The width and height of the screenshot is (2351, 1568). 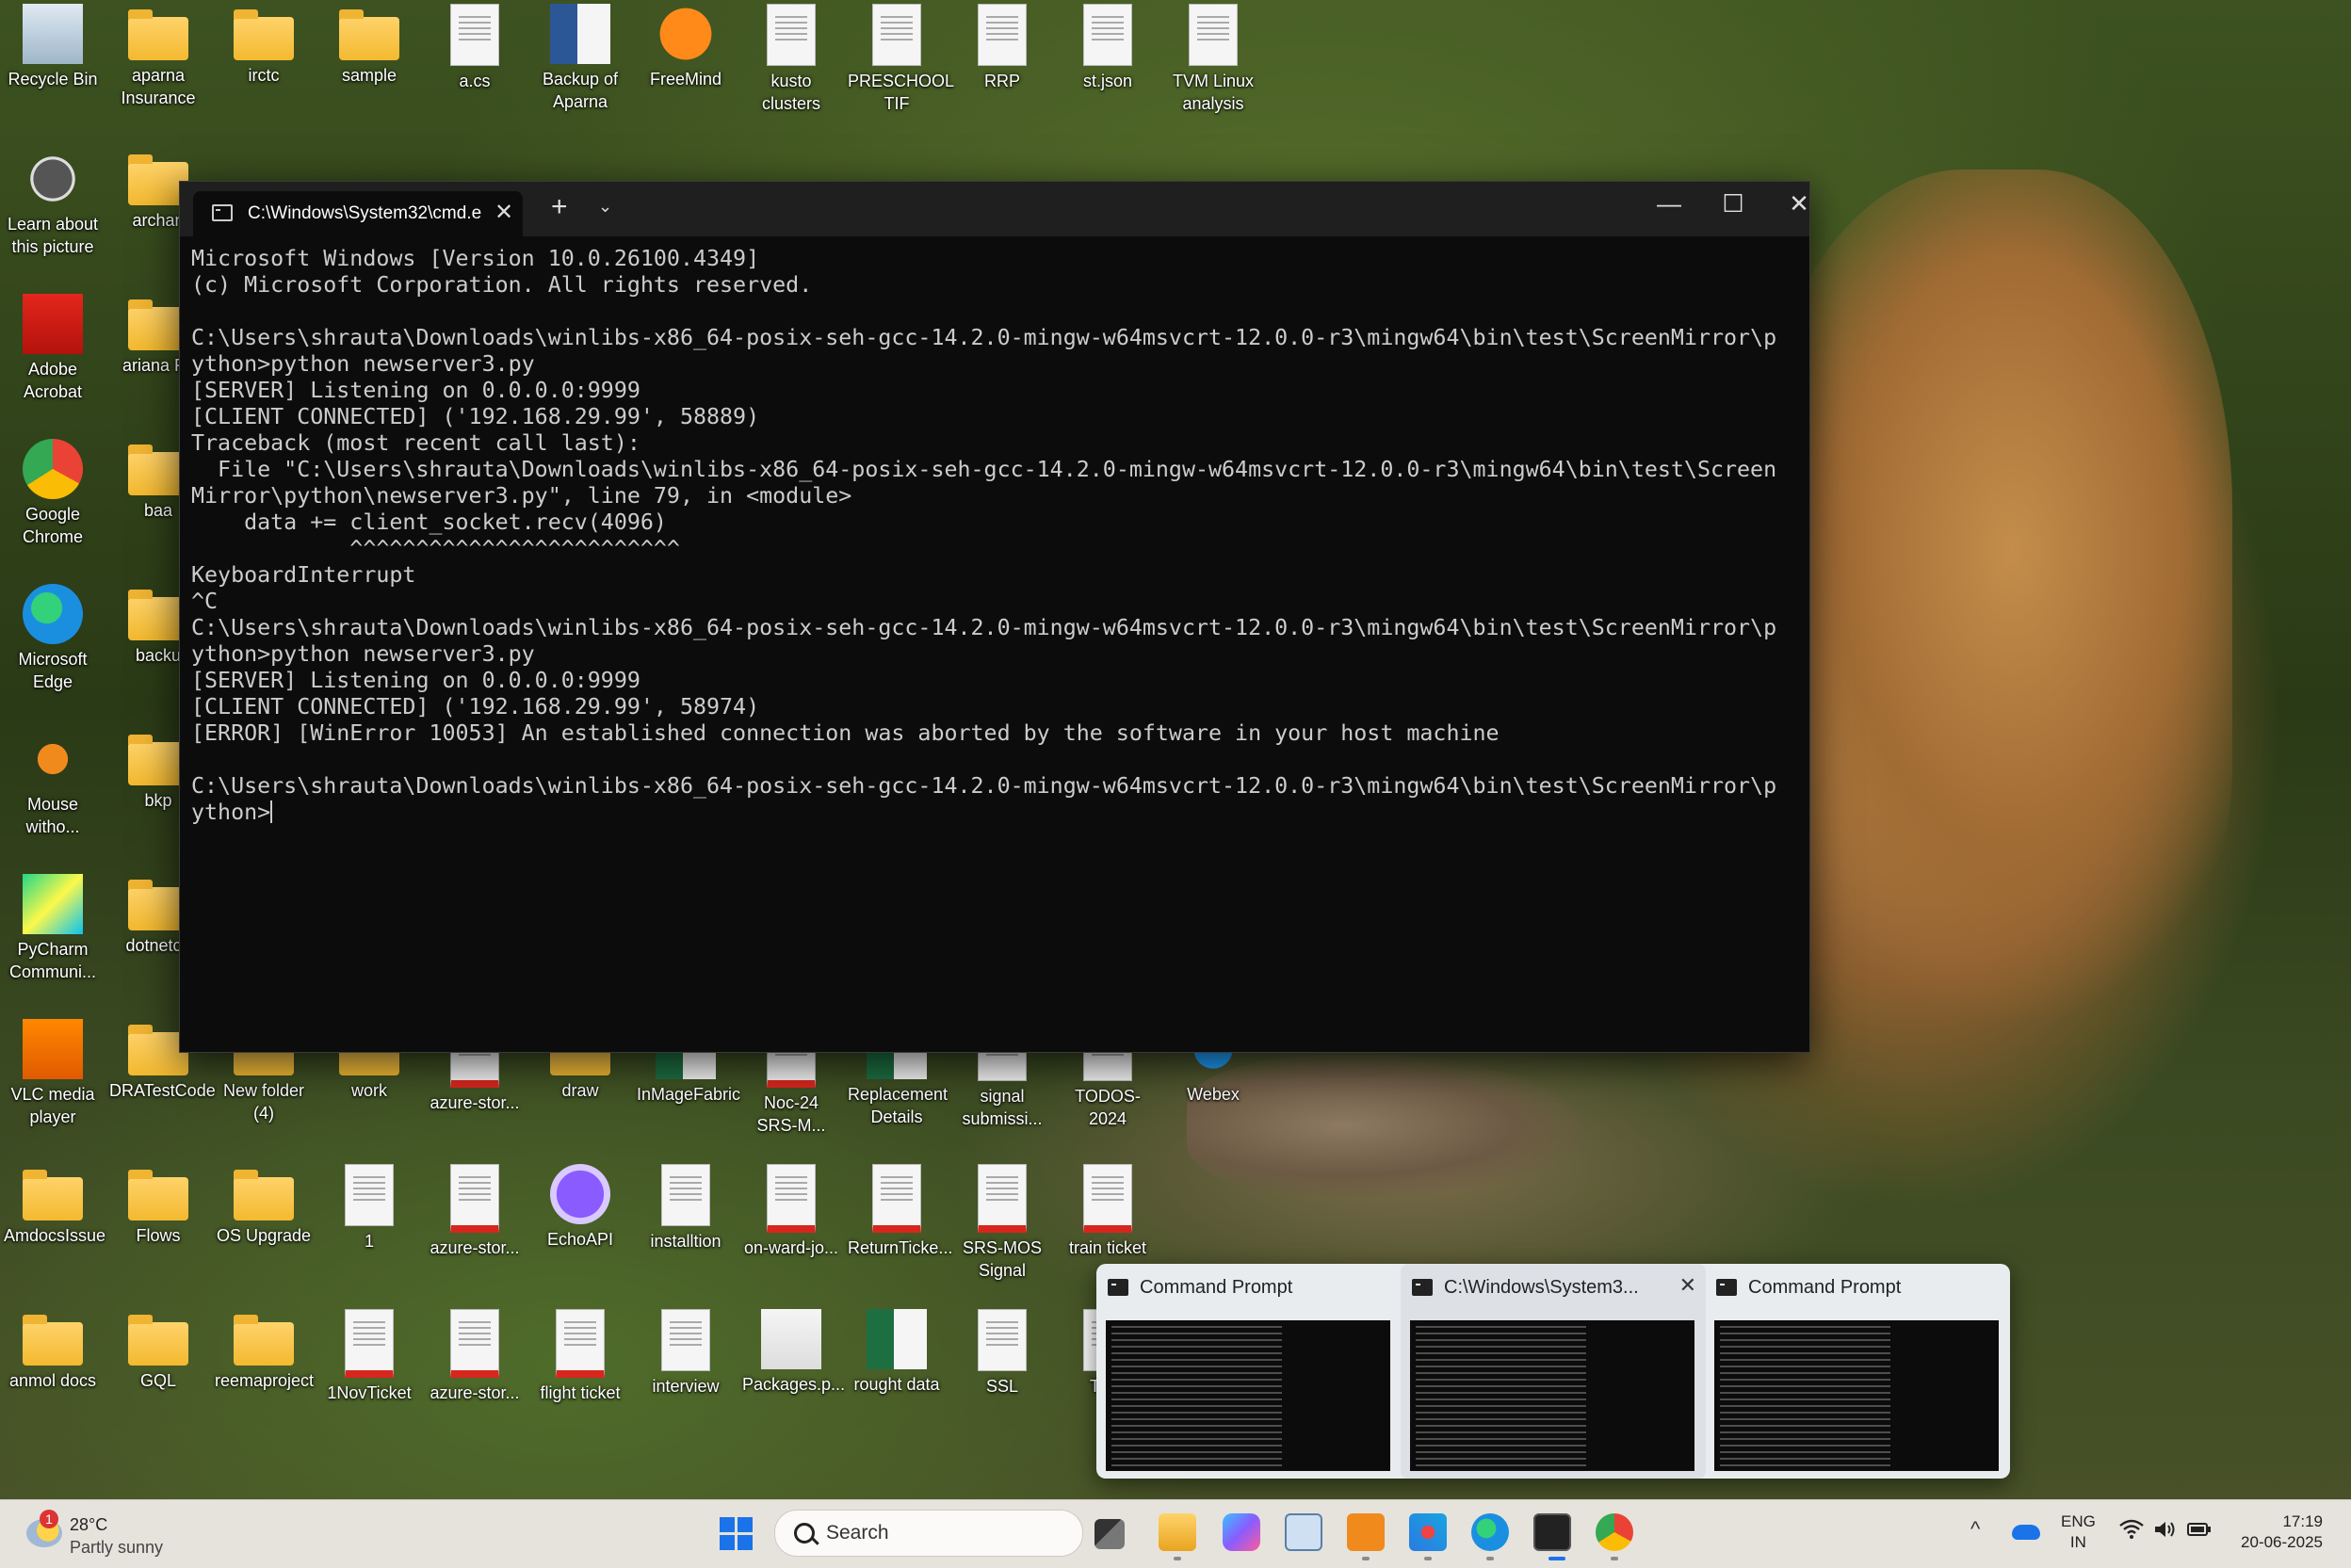 I want to click on file-explorer-icon, so click(x=1177, y=1532).